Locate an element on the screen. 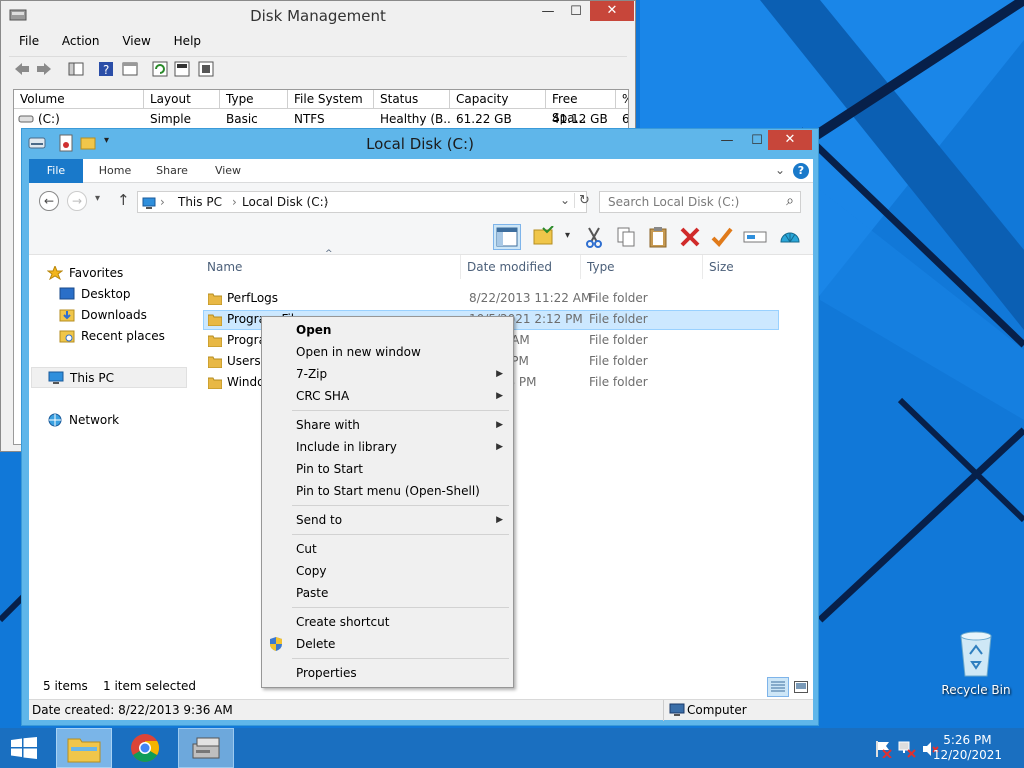 The height and width of the screenshot is (768, 1024). computer-icon is located at coordinates (677, 709).